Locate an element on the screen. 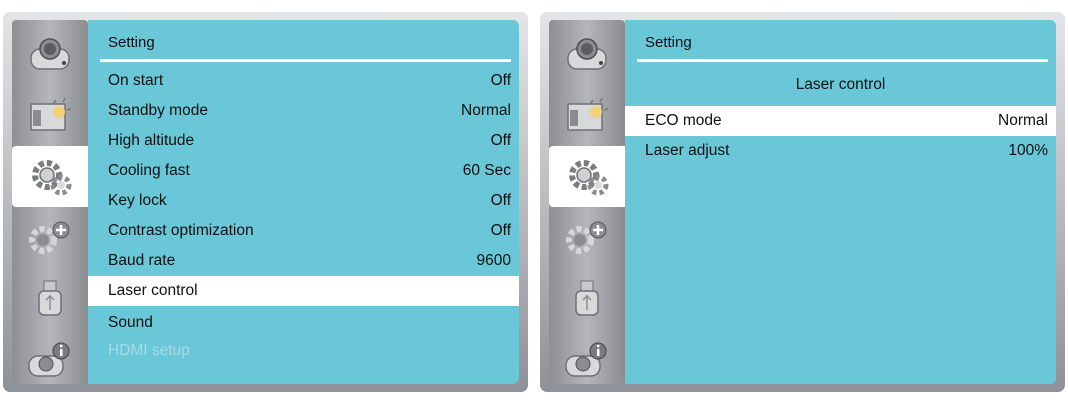  submenu-title: Laser control is located at coordinates (840, 84).